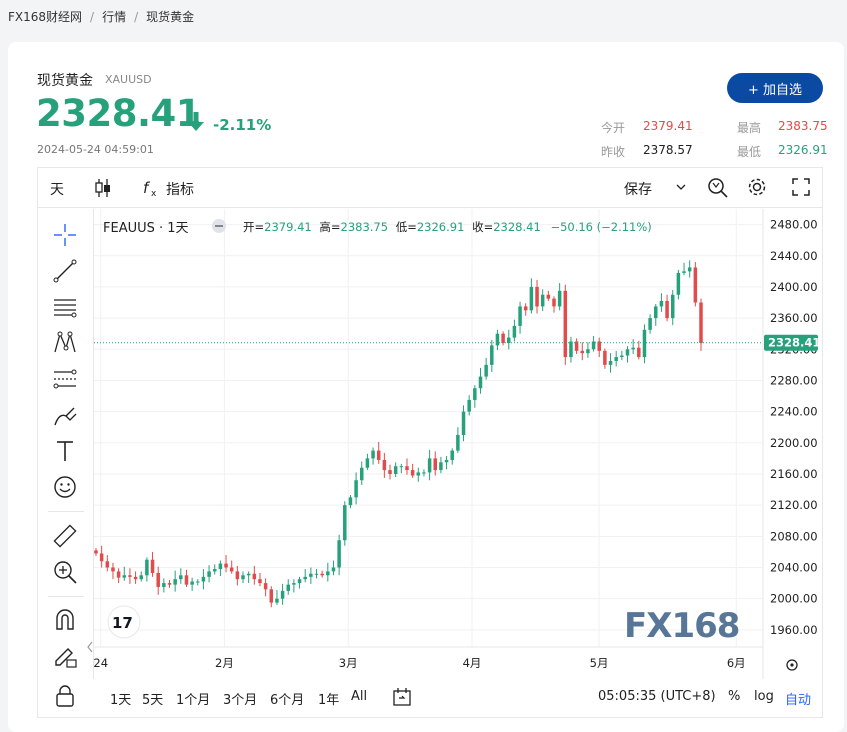 This screenshot has height=732, width=847. What do you see at coordinates (65, 572) in the screenshot?
I see `zoom-in-icon` at bounding box center [65, 572].